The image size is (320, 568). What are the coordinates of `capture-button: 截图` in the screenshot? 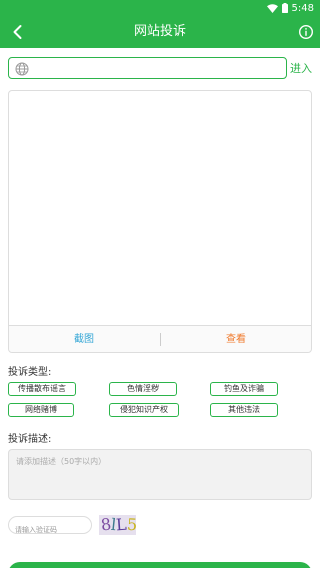 It's located at (84, 339).